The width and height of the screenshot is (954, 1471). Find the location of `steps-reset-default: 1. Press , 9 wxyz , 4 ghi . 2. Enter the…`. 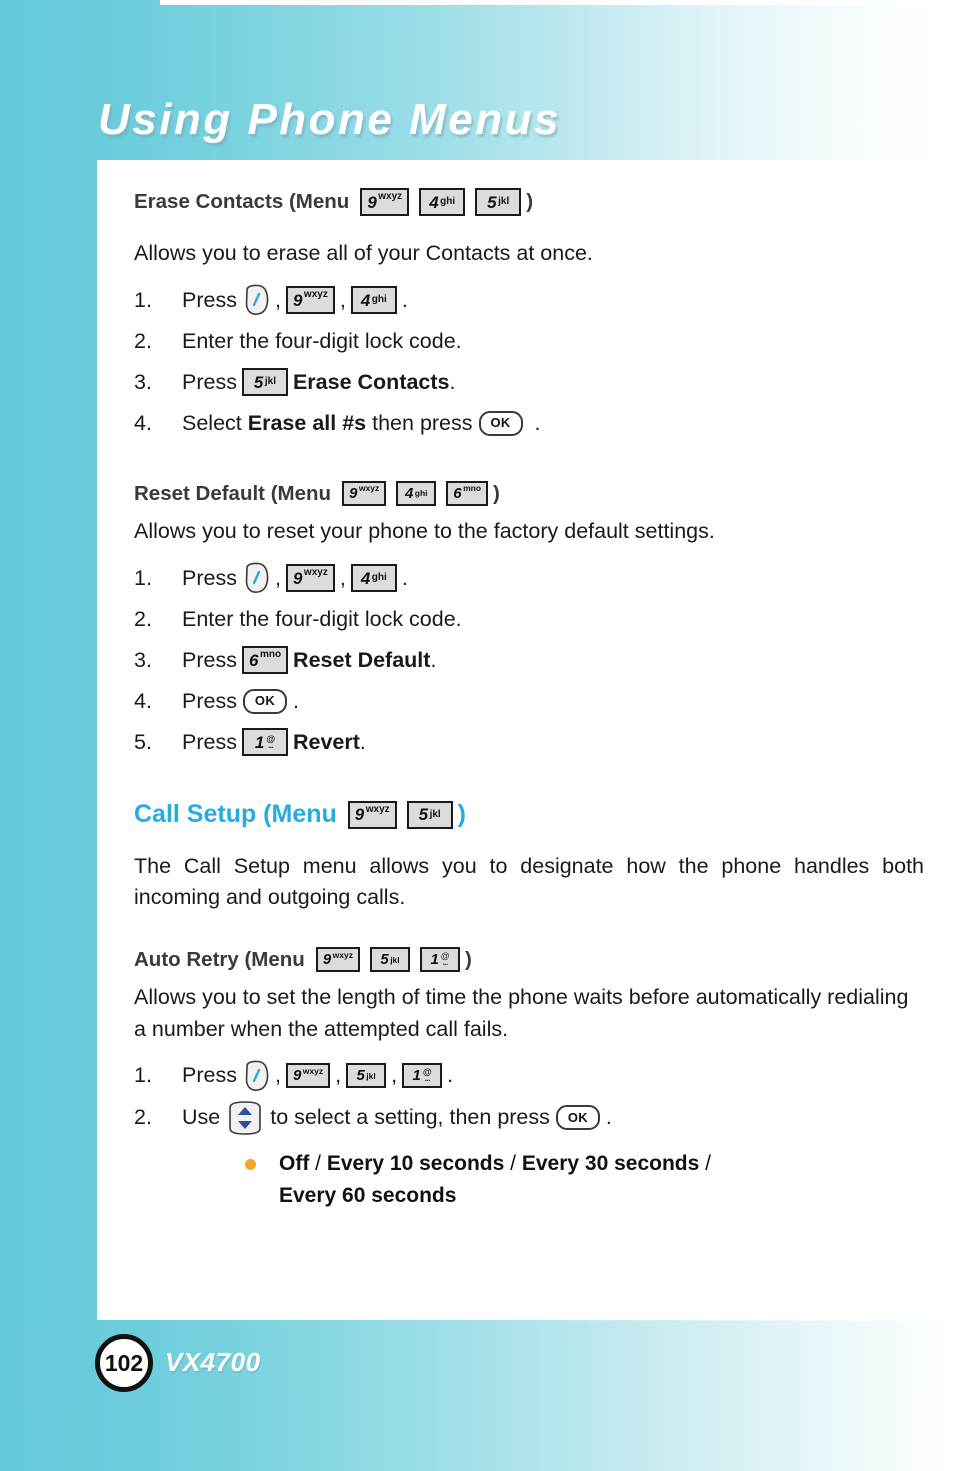

steps-reset-default: 1. Press , 9 wxyz , 4 ghi . 2. Enter the… is located at coordinates (529, 660).